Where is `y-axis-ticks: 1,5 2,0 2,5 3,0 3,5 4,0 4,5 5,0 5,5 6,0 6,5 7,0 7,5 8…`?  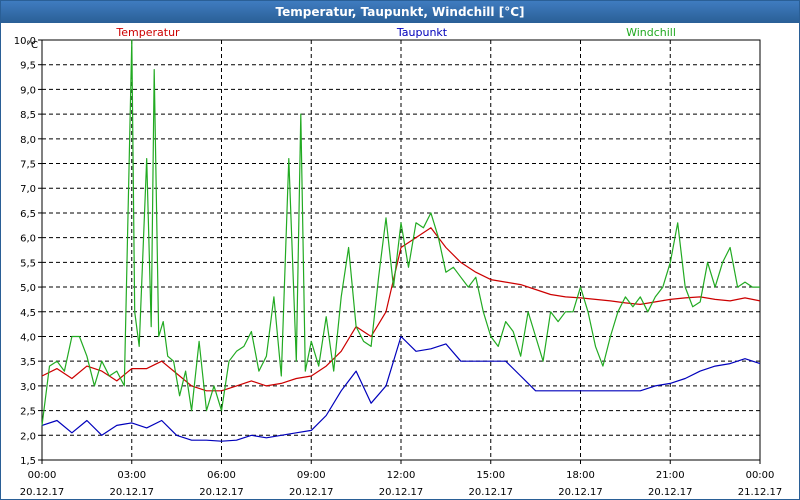
y-axis-ticks: 1,5 2,0 2,5 3,0 3,5 4,0 4,5 5,0 5,5 6,0 6,5 7,0 7,5 8… is located at coordinates (28, 251).